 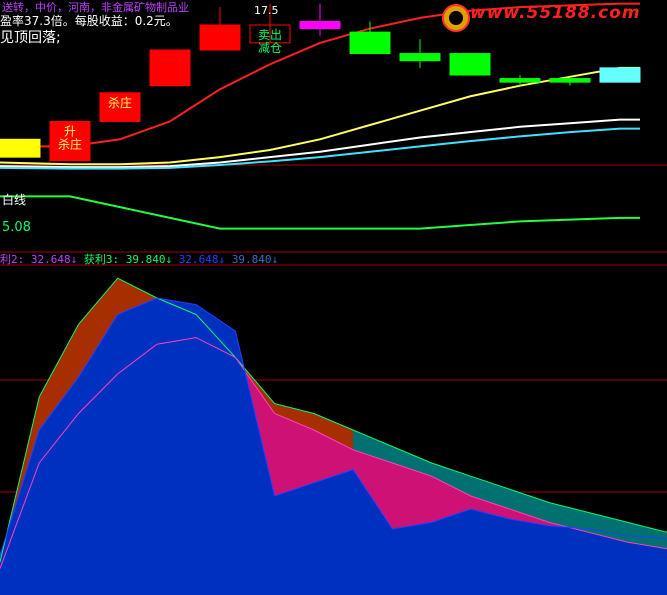 What do you see at coordinates (120, 102) in the screenshot?
I see `candle-label-2-0: 杀庄` at bounding box center [120, 102].